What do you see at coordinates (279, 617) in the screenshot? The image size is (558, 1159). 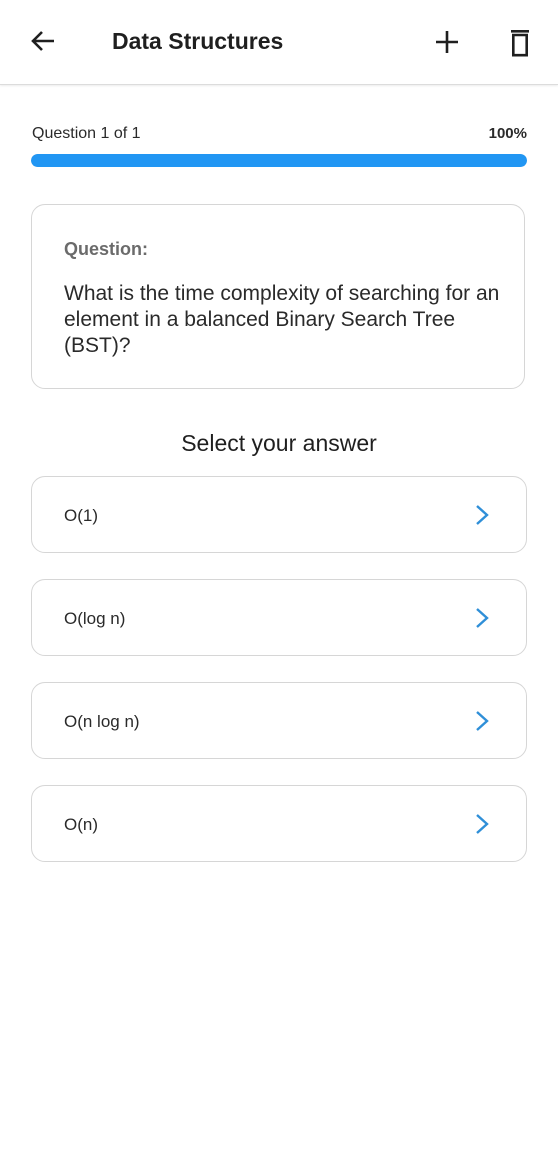 I see `answer-option-o-log-n: O(log n)` at bounding box center [279, 617].